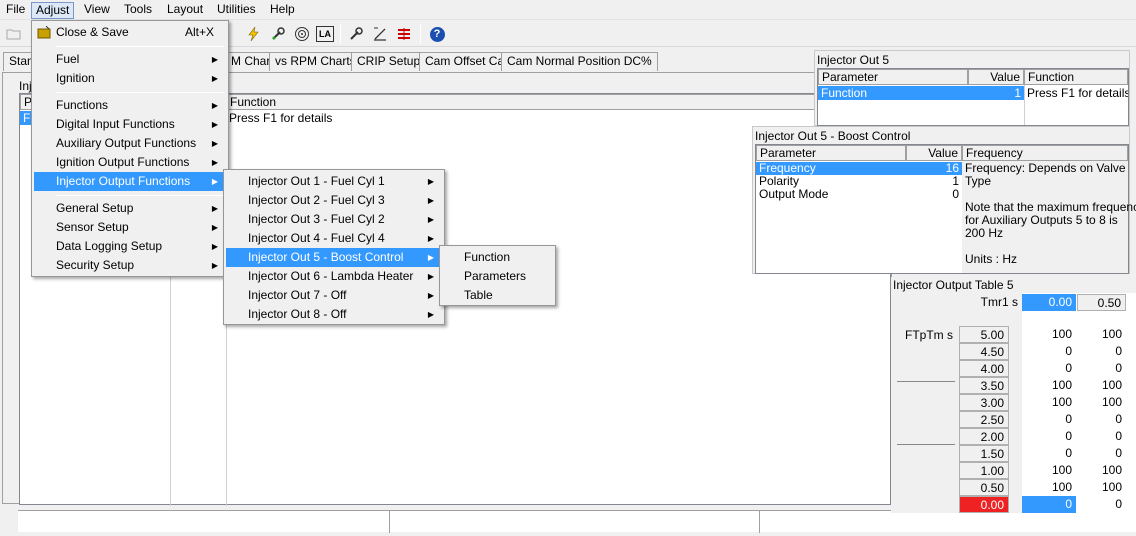 This screenshot has height=536, width=1136. What do you see at coordinates (130, 227) in the screenshot?
I see `menu-item-sensor-setup: Sensor Setup ▶` at bounding box center [130, 227].